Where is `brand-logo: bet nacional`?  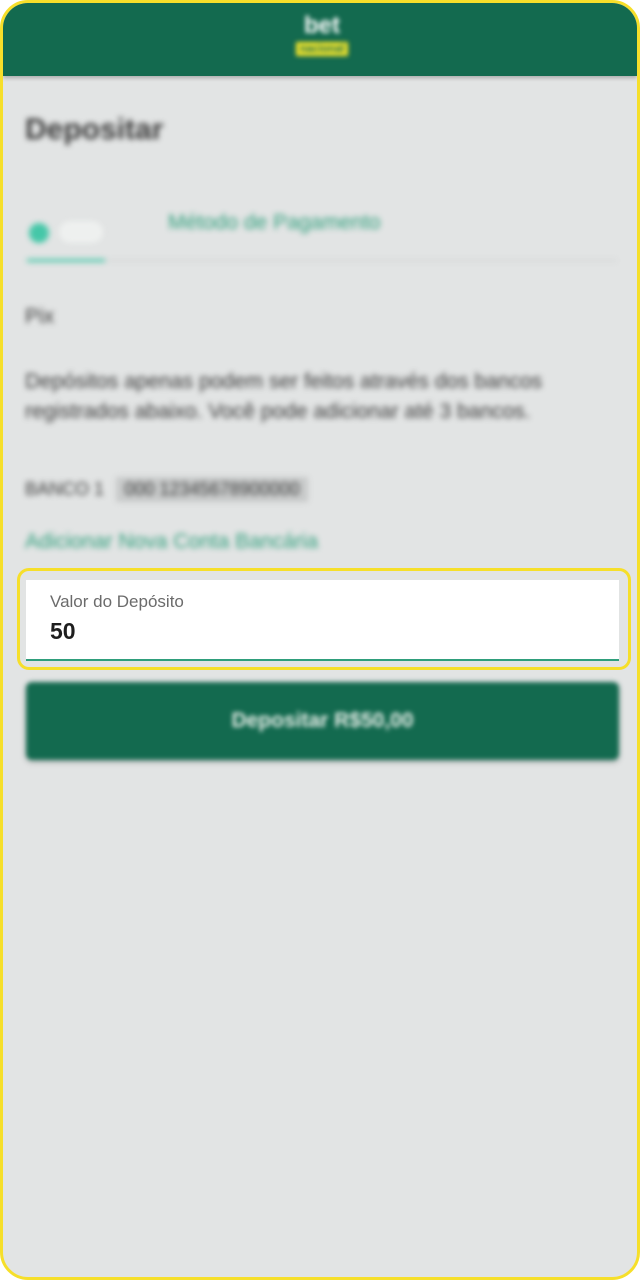 brand-logo: bet nacional is located at coordinates (322, 37).